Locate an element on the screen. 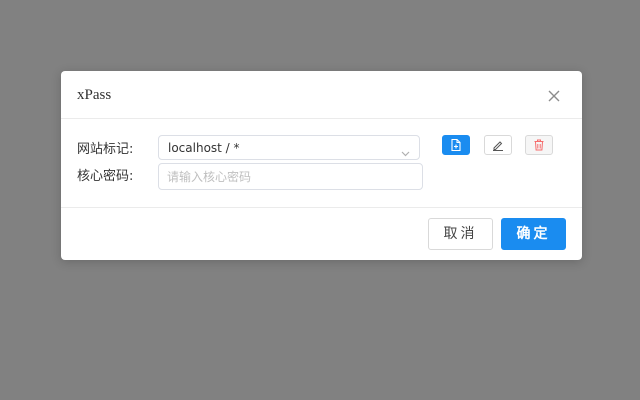 The image size is (640, 400). dialog-title: xPass is located at coordinates (94, 95).